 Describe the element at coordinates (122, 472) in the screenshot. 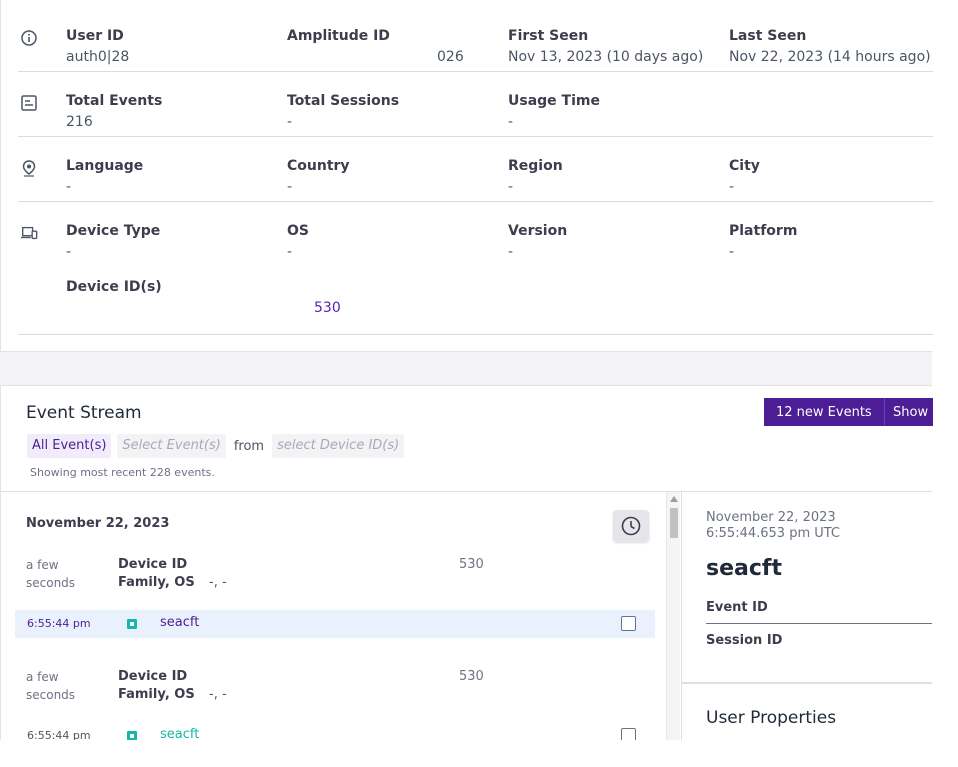

I see `showing-count-text: Showing most recent 228 events.` at that location.